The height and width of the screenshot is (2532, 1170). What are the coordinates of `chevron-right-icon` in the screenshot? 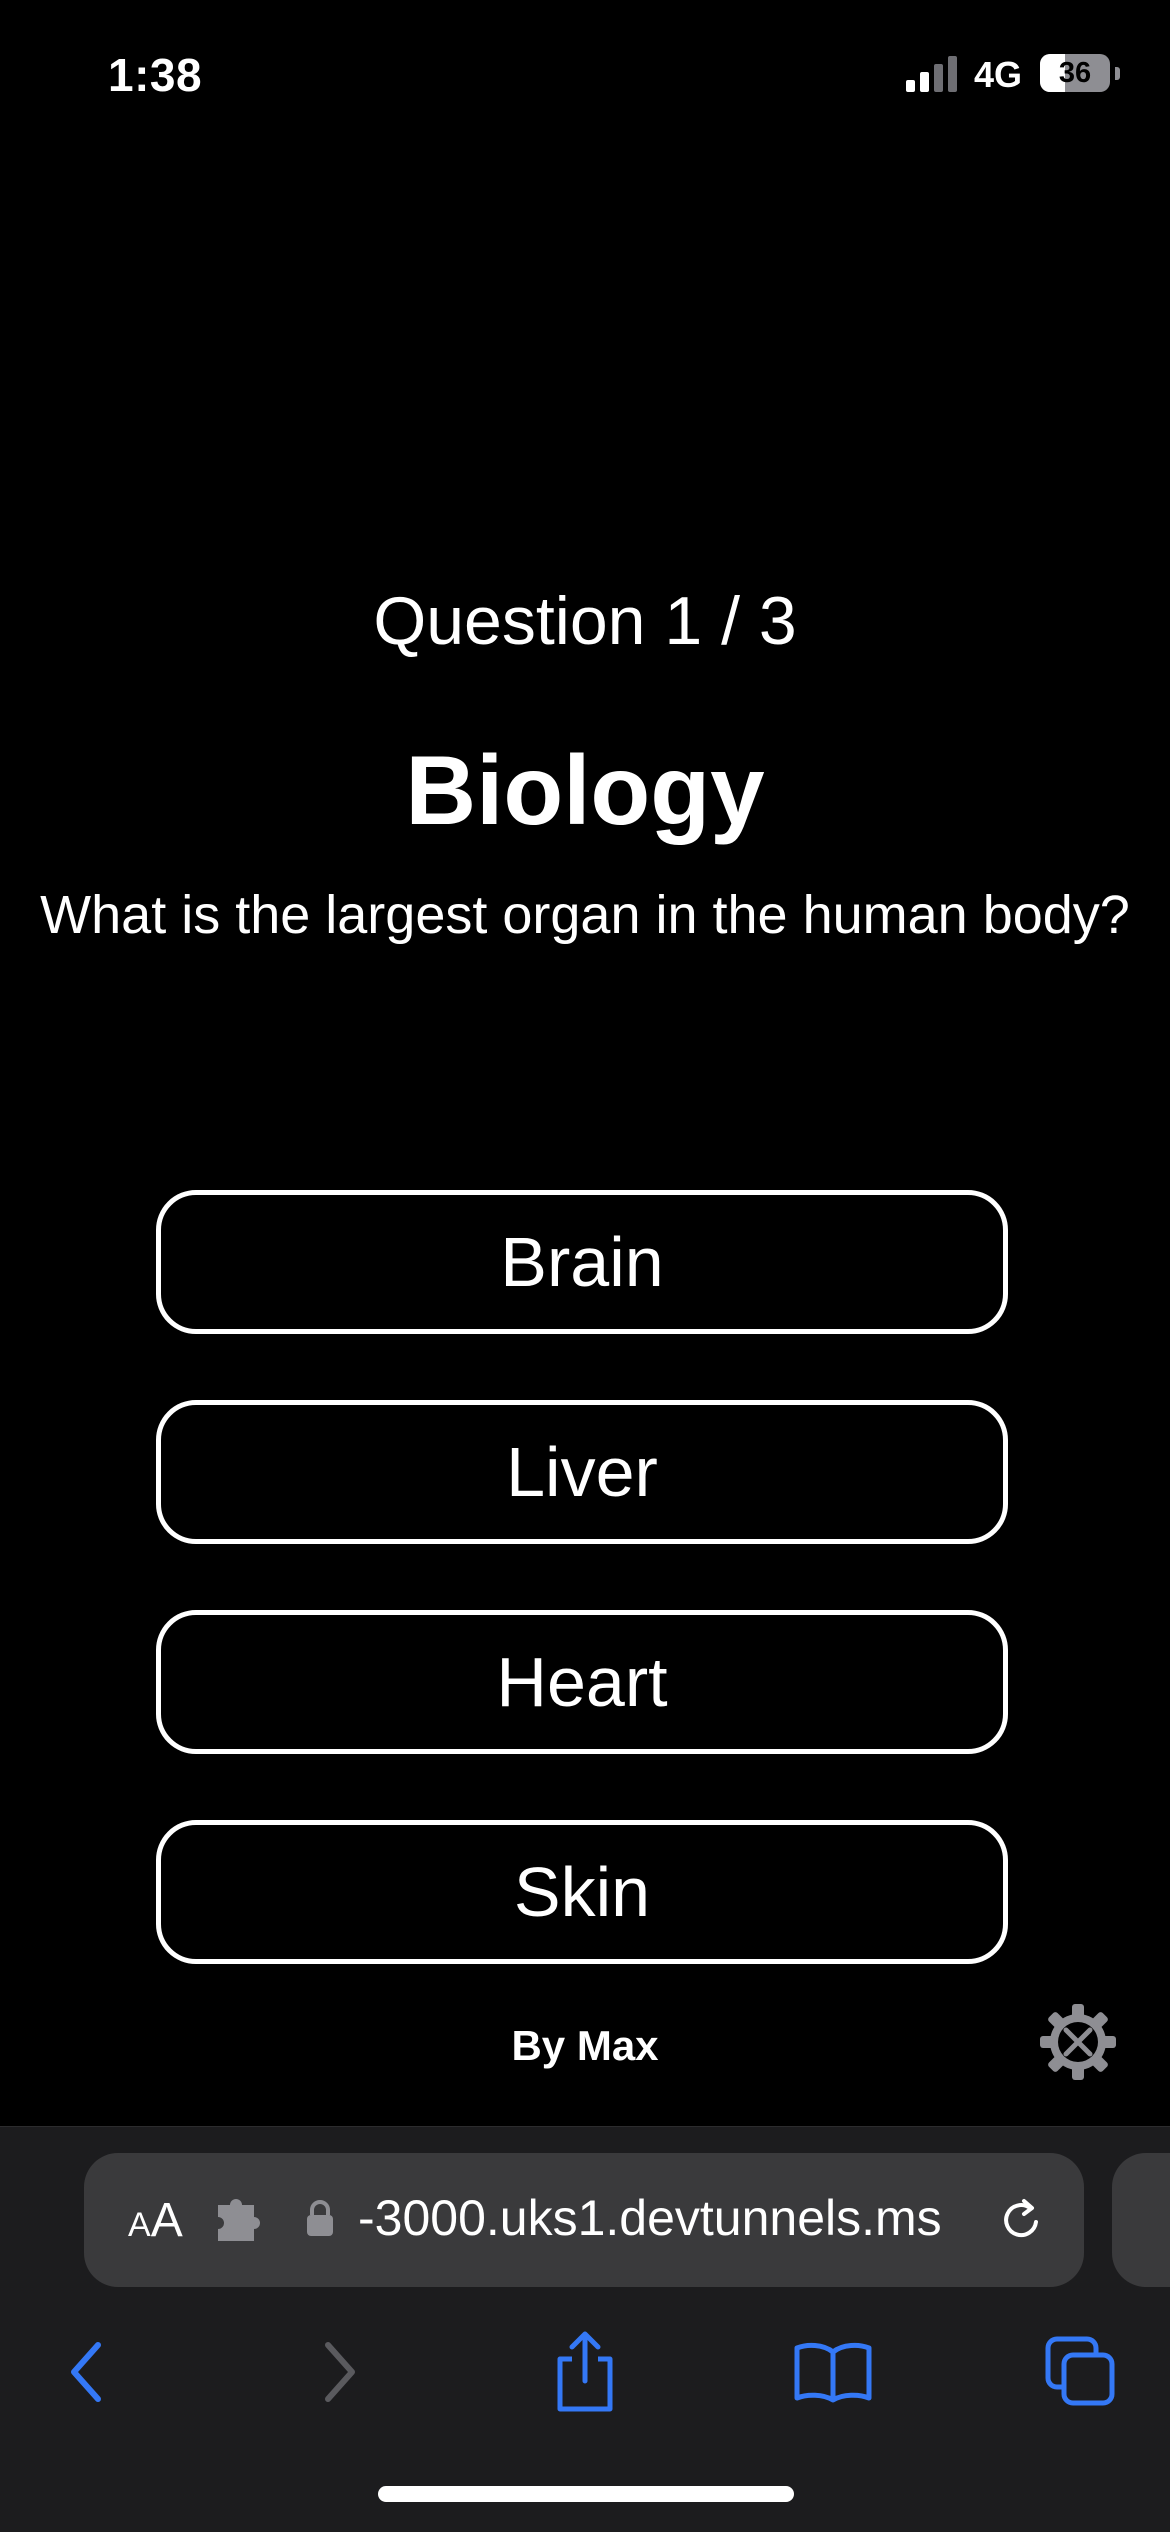 It's located at (340, 2372).